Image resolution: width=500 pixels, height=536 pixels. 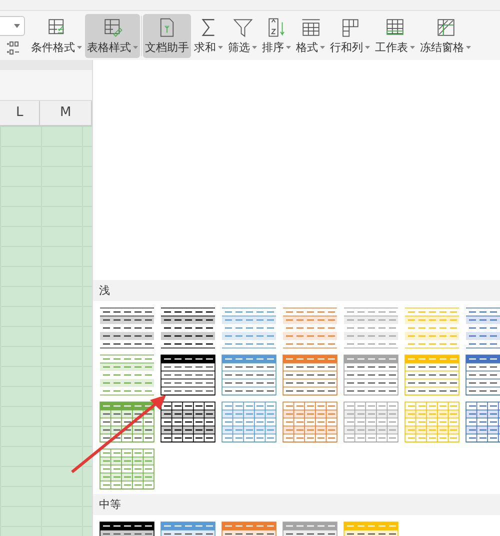 I want to click on toolbar-button: 筛选, so click(x=242, y=36).